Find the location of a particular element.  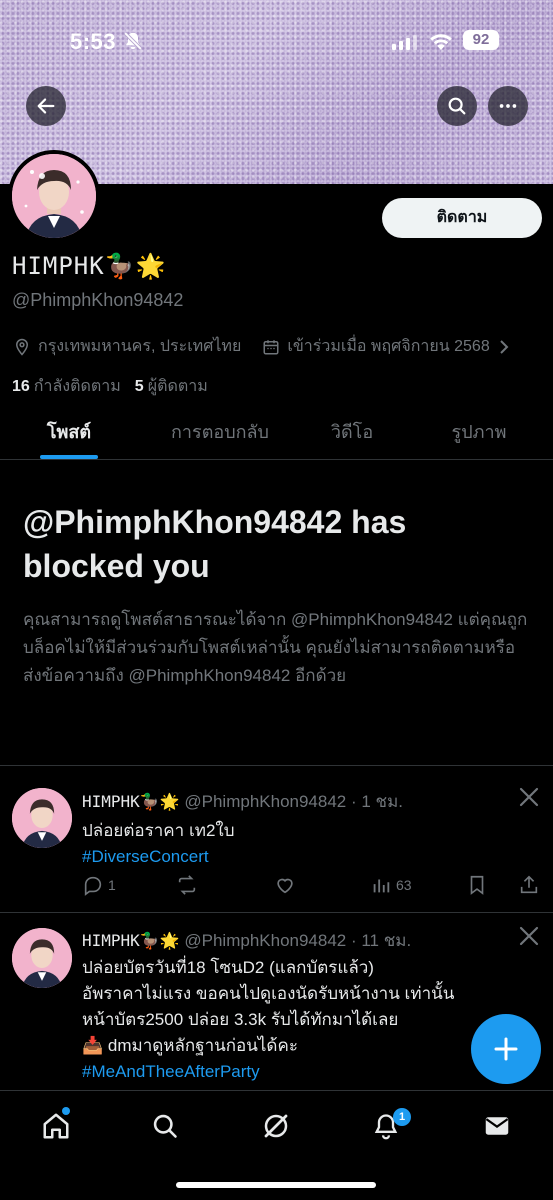

follow-button: ติดตาม is located at coordinates (462, 218).